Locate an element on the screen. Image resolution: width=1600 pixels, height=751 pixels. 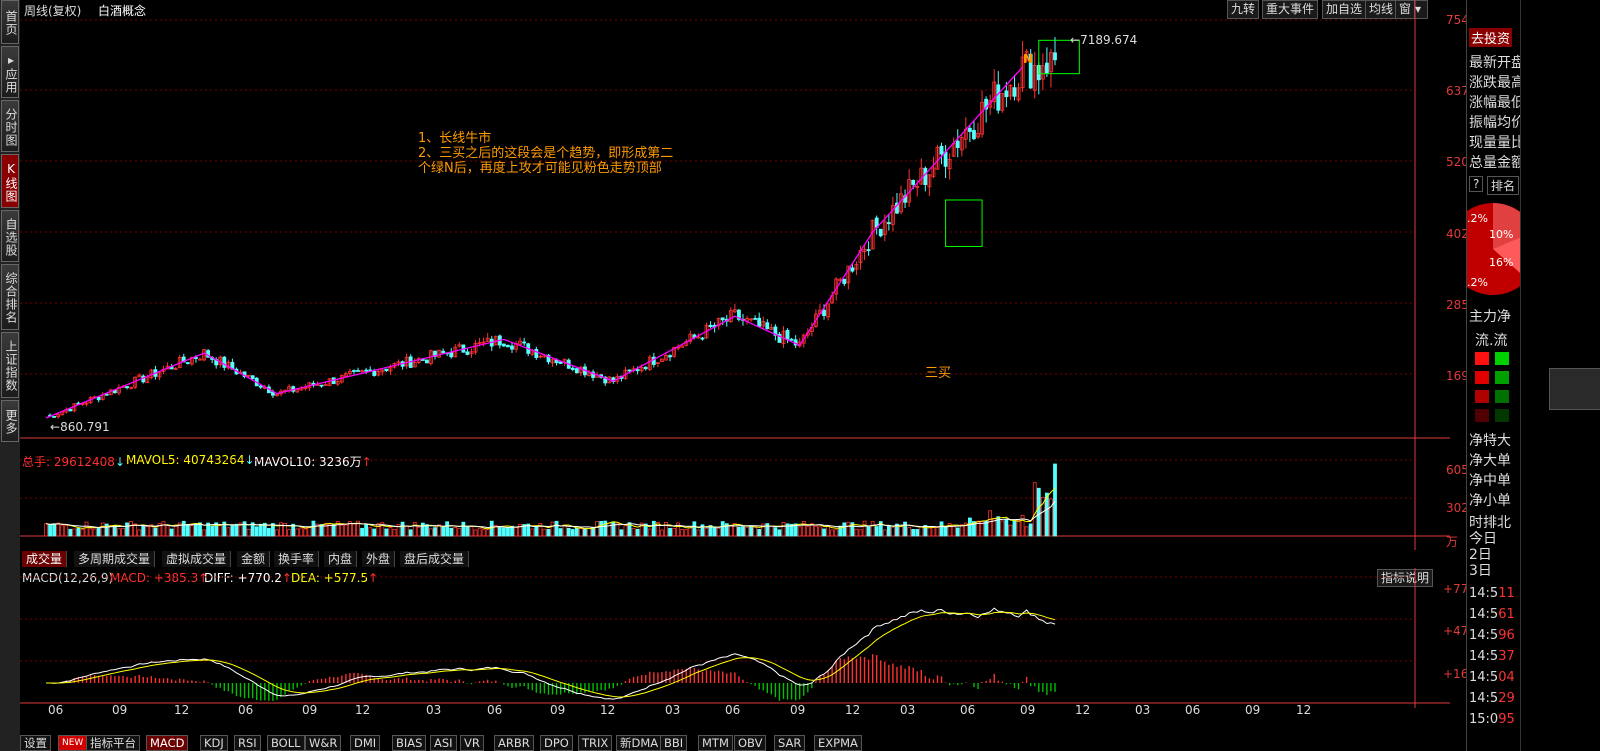
tab-outer: 外盘 is located at coordinates (379, 559).